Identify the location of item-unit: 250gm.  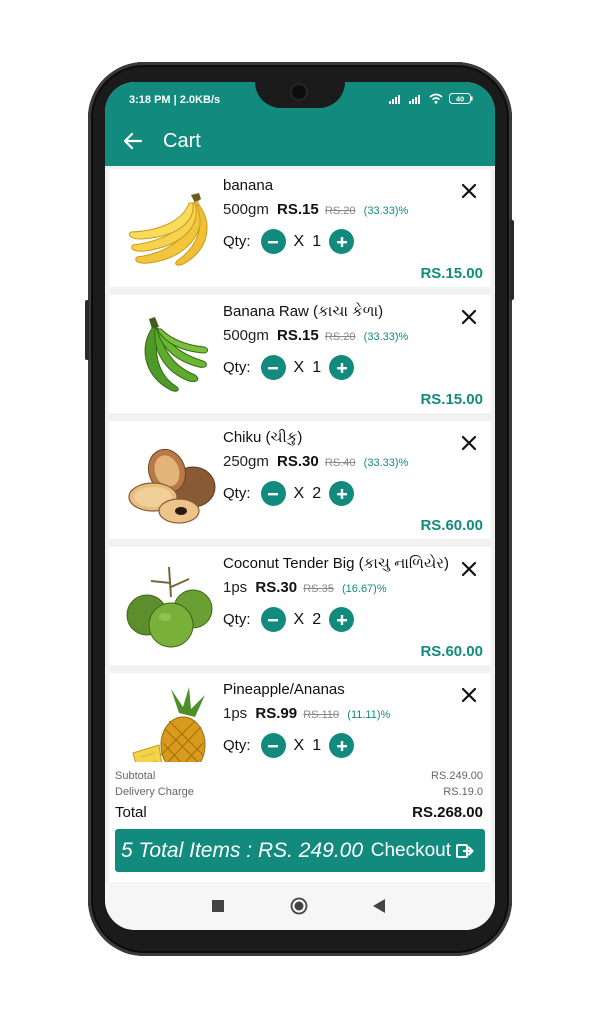
(246, 461).